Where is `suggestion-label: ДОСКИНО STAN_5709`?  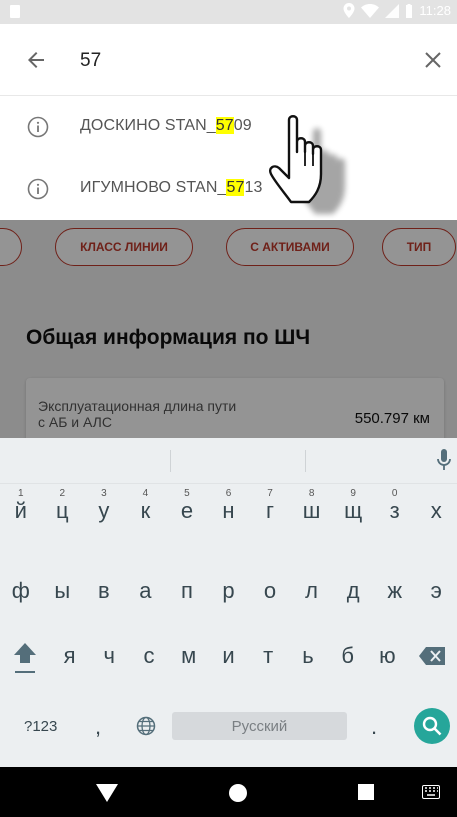 suggestion-label: ДОСКИНО STAN_5709 is located at coordinates (166, 125).